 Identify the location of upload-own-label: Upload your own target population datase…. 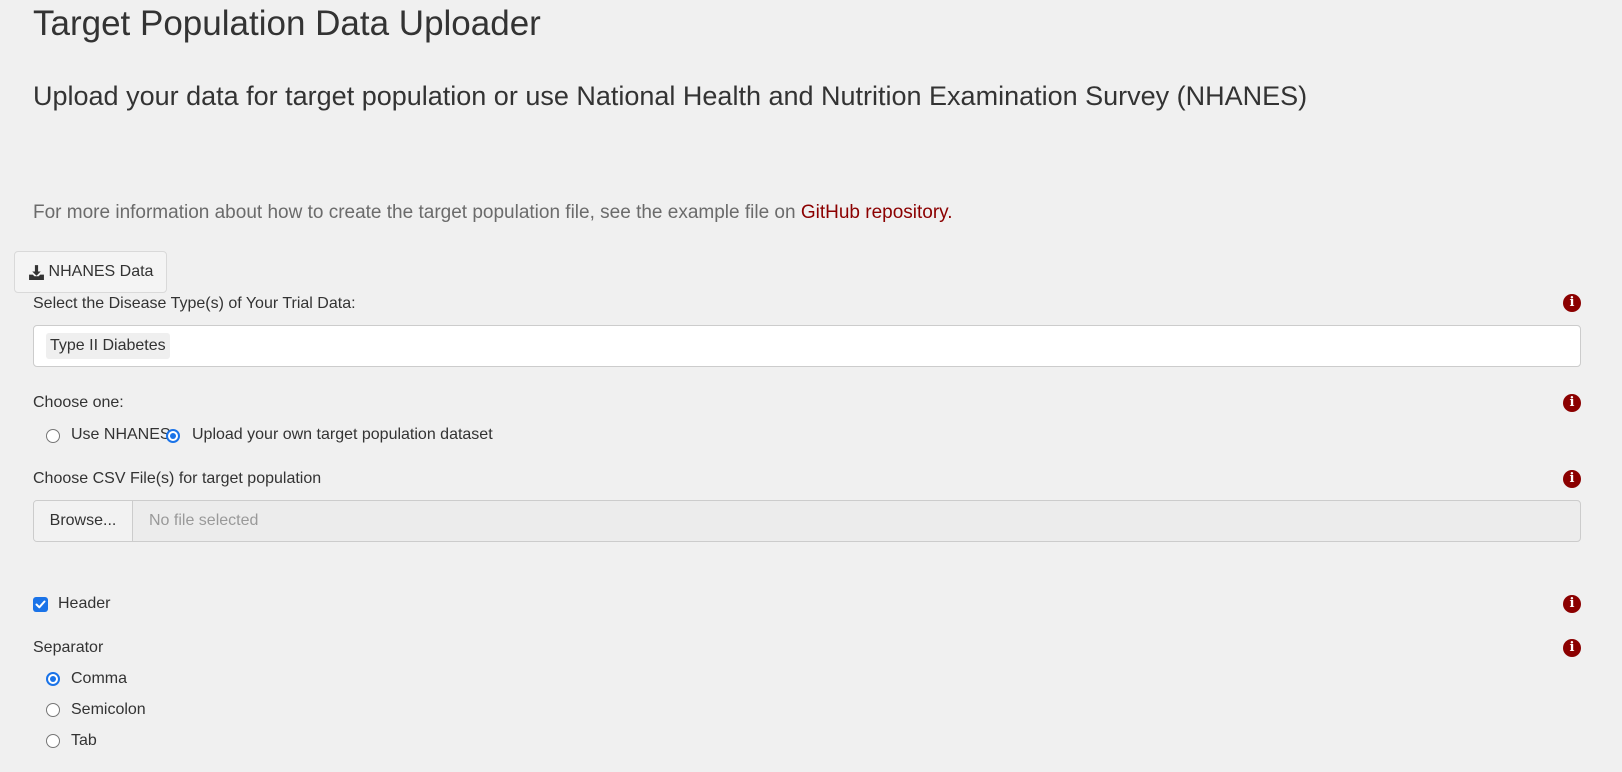
(342, 435).